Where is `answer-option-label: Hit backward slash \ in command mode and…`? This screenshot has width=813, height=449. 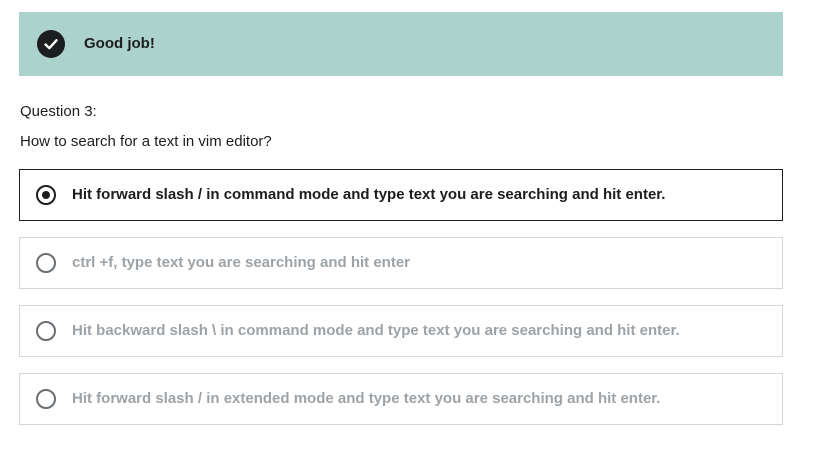 answer-option-label: Hit backward slash \ in command mode and… is located at coordinates (376, 330).